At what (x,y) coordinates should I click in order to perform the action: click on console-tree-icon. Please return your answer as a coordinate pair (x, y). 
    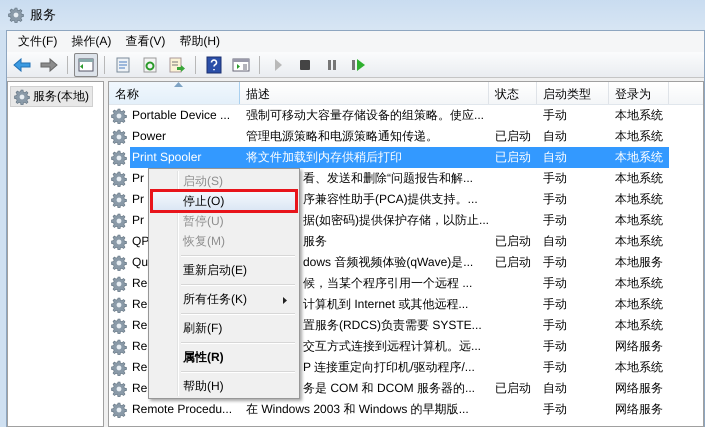
    Looking at the image, I should click on (86, 64).